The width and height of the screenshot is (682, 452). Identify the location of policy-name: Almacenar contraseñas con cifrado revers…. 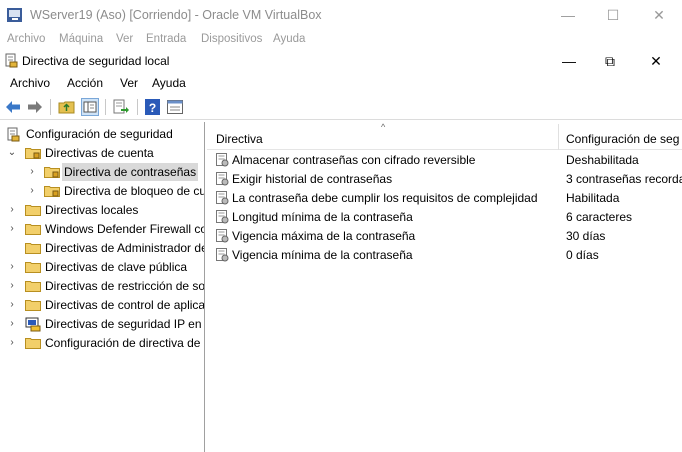
(354, 160).